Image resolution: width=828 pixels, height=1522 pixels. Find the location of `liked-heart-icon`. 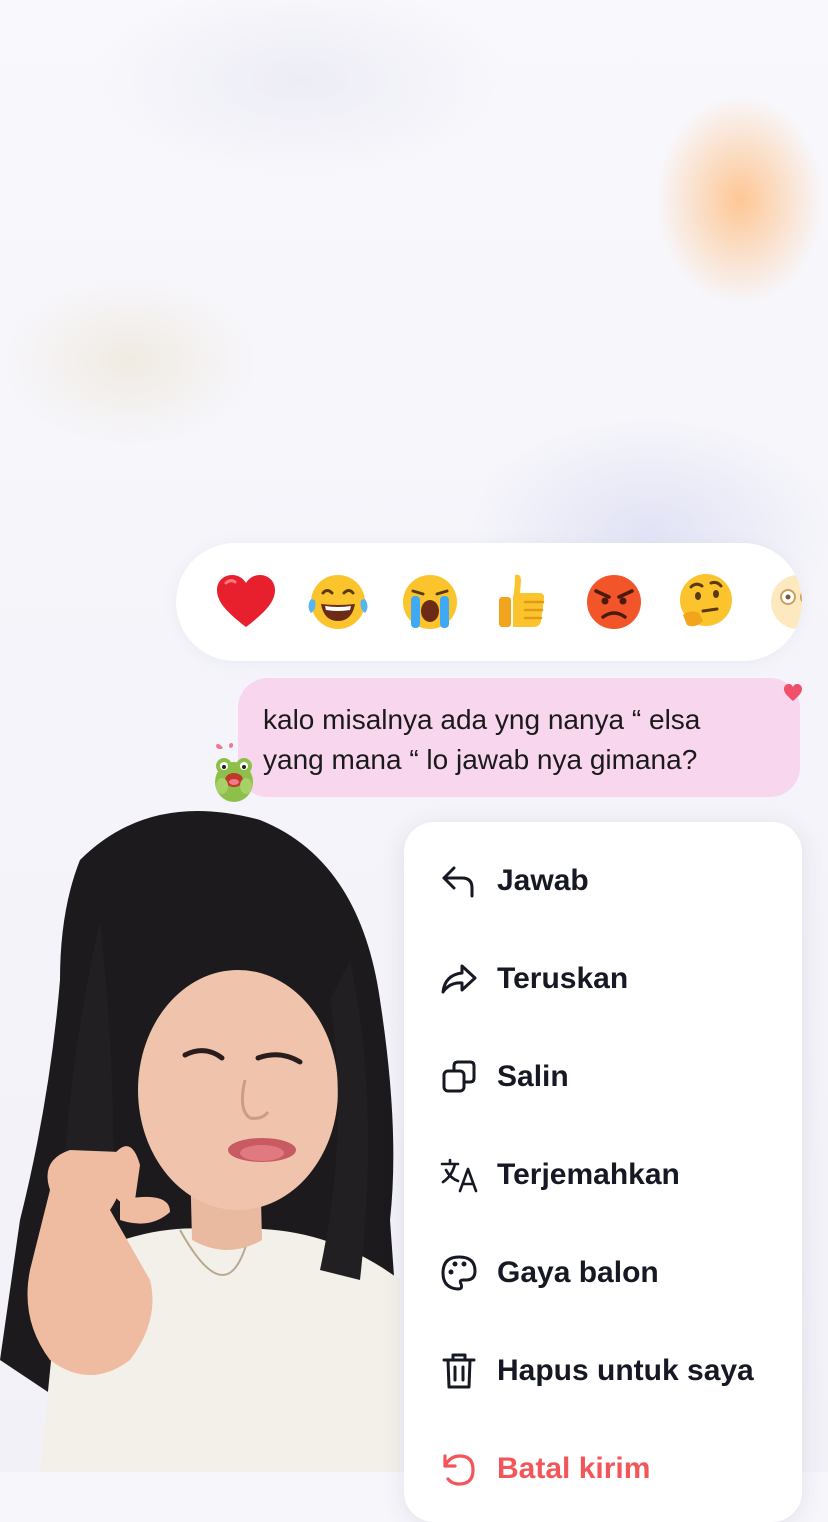

liked-heart-icon is located at coordinates (793, 692).